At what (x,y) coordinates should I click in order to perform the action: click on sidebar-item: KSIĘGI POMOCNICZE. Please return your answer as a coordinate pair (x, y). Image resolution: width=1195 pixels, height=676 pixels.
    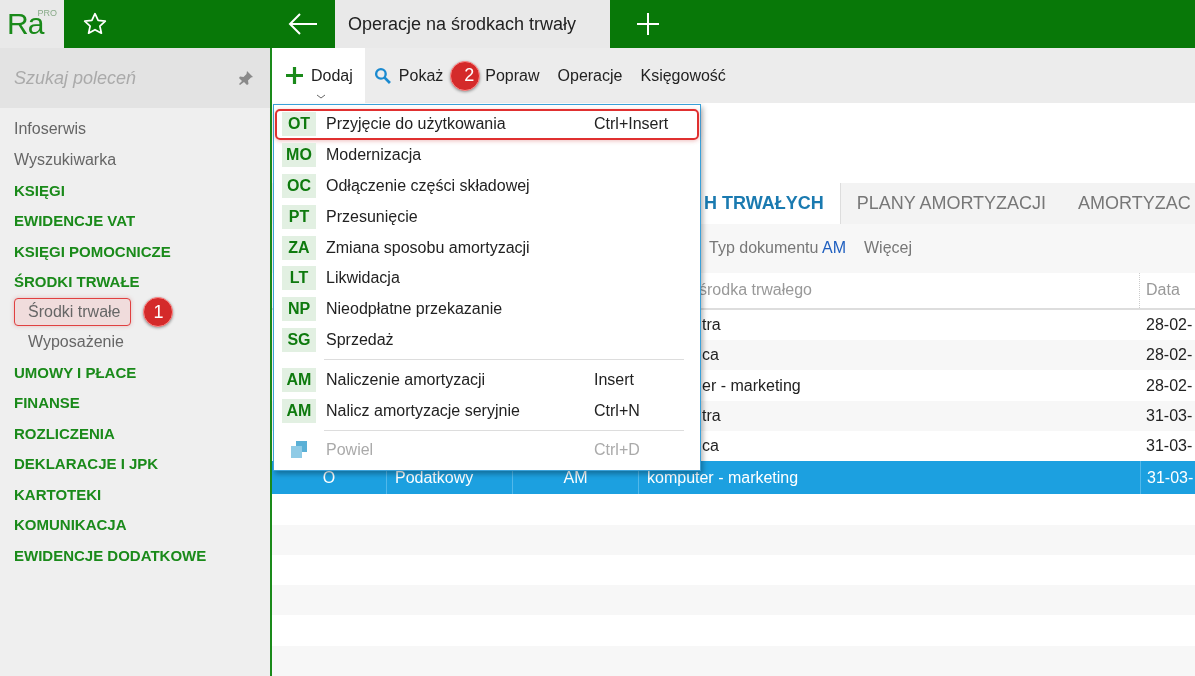
    Looking at the image, I should click on (92, 251).